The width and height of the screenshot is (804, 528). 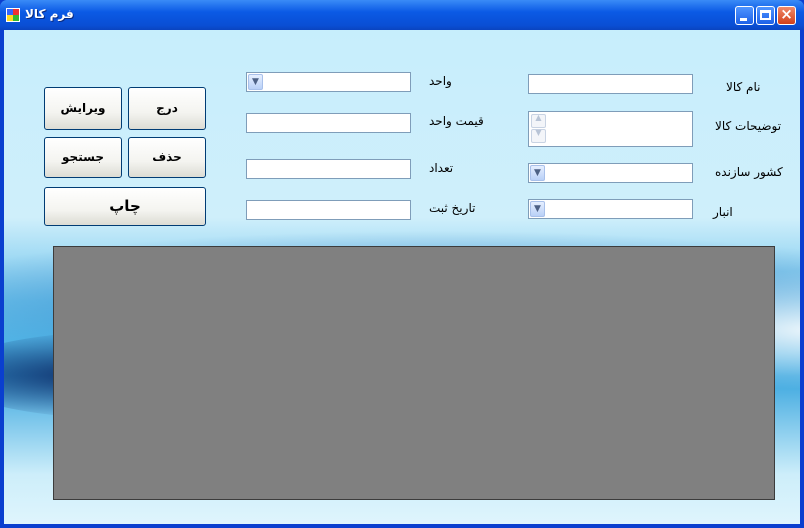 I want to click on maximize-button, so click(x=765, y=15).